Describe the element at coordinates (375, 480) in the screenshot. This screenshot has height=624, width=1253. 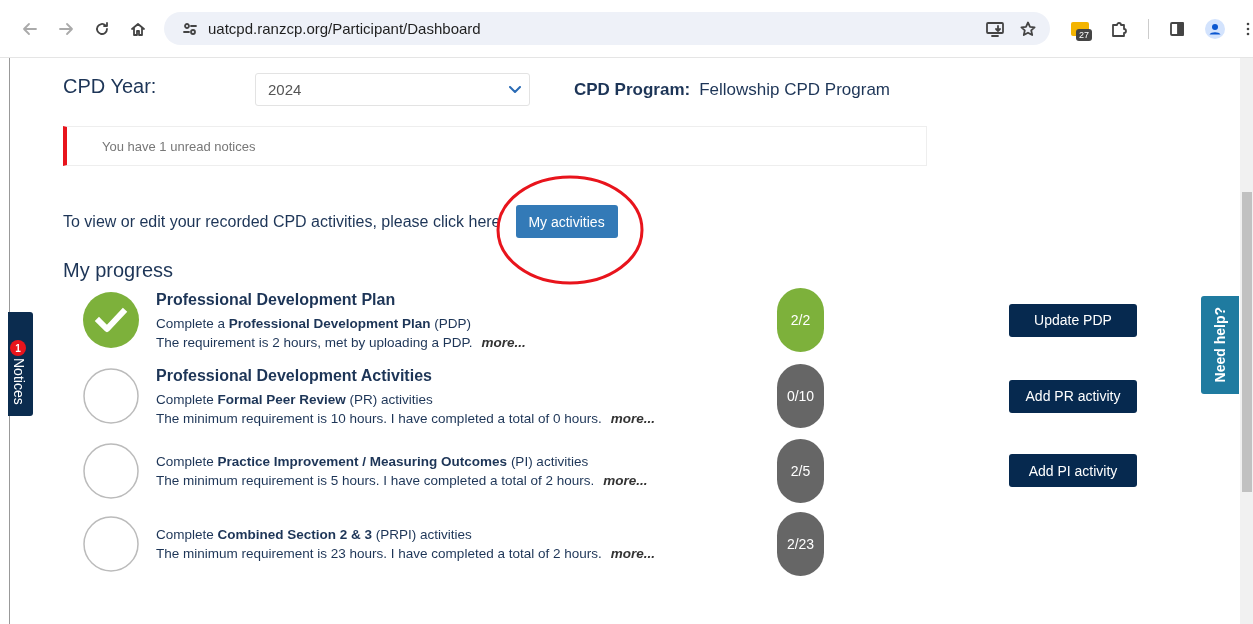
I see `item-note: The minimum requirement is 5 hours. I have completed a total of 2 hours.` at that location.